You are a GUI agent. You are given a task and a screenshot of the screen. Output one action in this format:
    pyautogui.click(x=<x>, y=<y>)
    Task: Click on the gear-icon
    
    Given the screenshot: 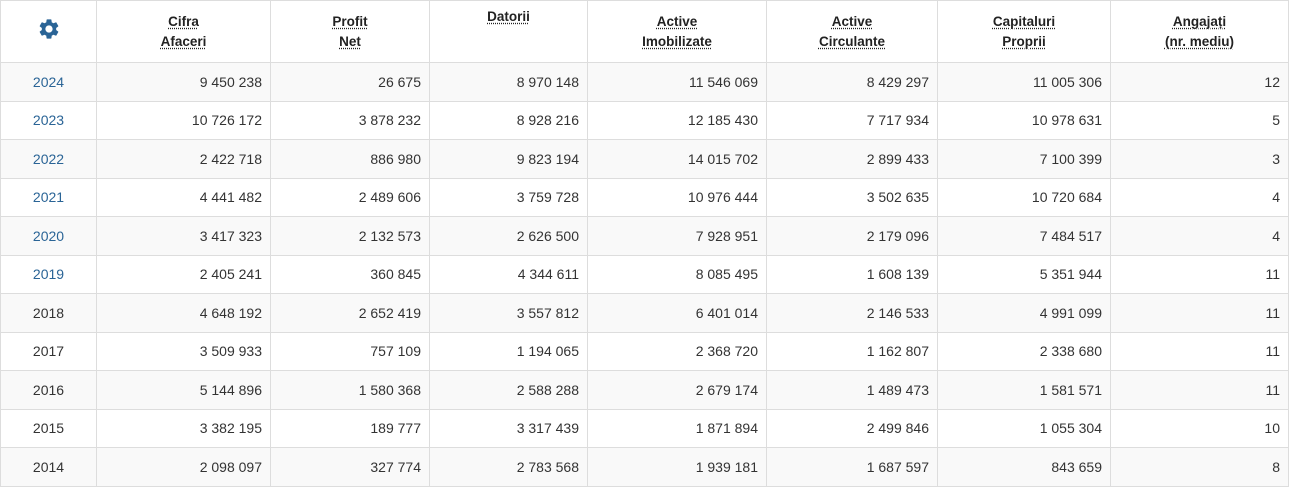 What is the action you would take?
    pyautogui.click(x=49, y=29)
    